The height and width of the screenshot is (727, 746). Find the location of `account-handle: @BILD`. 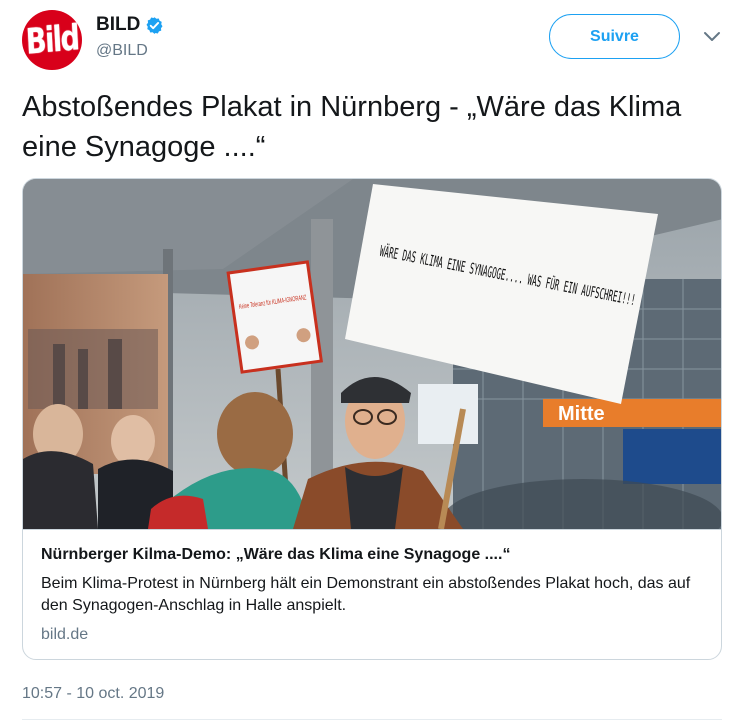

account-handle: @BILD is located at coordinates (130, 51).